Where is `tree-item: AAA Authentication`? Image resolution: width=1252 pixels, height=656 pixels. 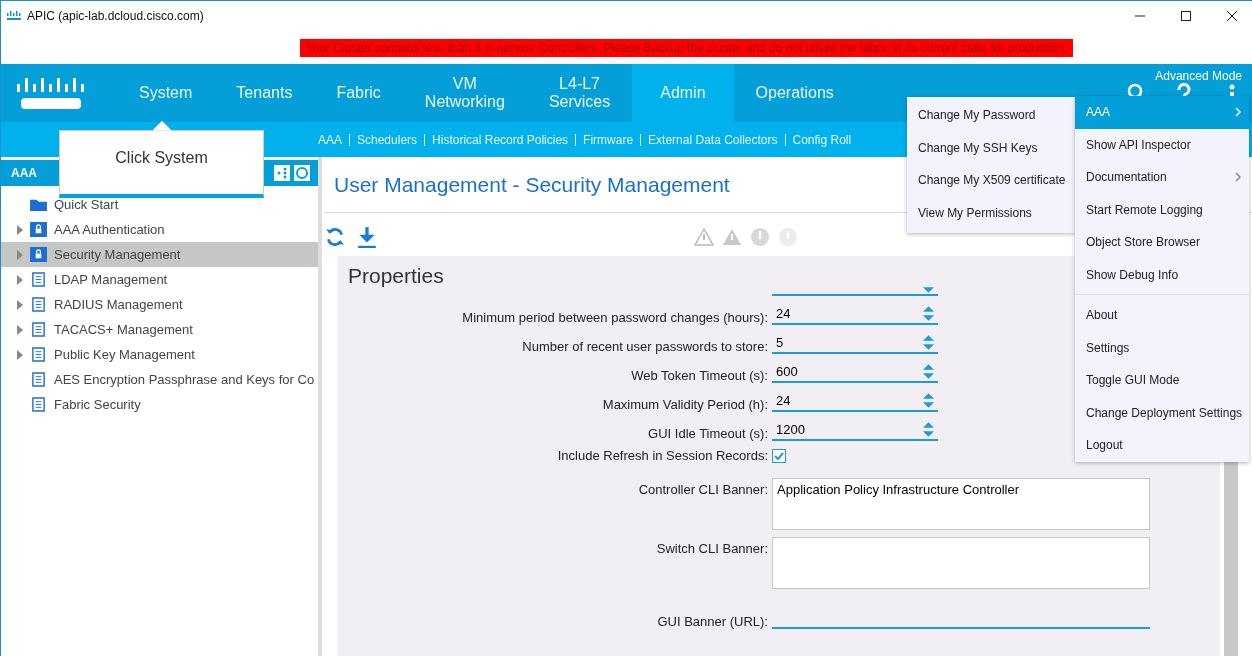
tree-item: AAA Authentication is located at coordinates (159, 229).